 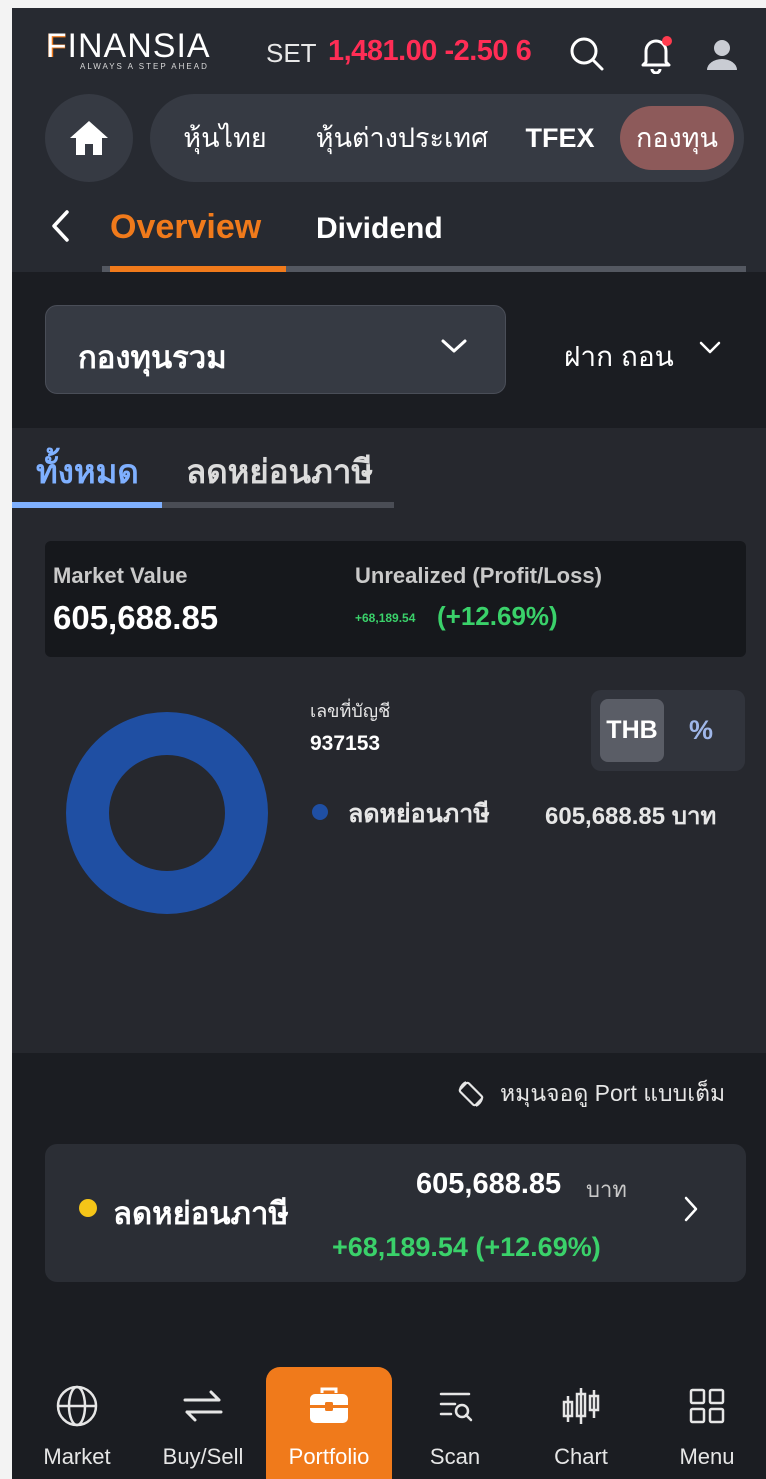 What do you see at coordinates (402, 138) in the screenshot?
I see `tab-foreign-stocks: หุ้นต่างประเทศ` at bounding box center [402, 138].